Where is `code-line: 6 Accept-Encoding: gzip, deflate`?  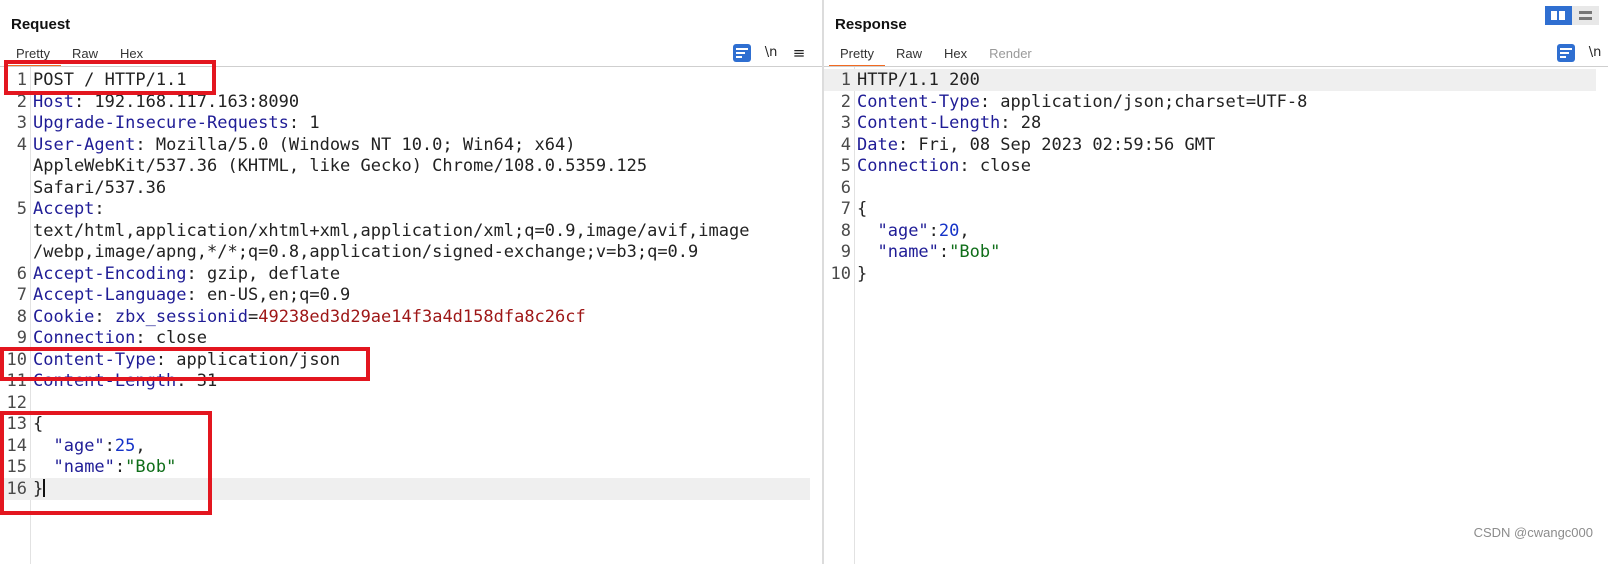
code-line: 6 Accept-Encoding: gzip, deflate is located at coordinates (411, 274).